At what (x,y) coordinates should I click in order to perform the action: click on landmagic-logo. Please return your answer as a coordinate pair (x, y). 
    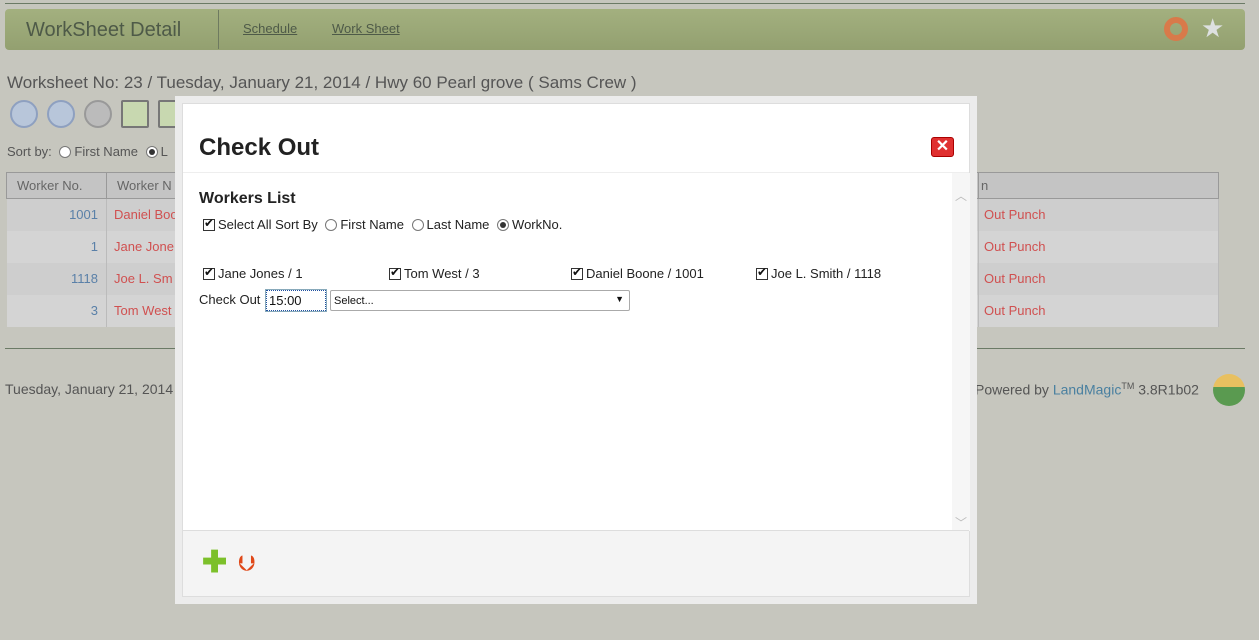
    Looking at the image, I should click on (1229, 390).